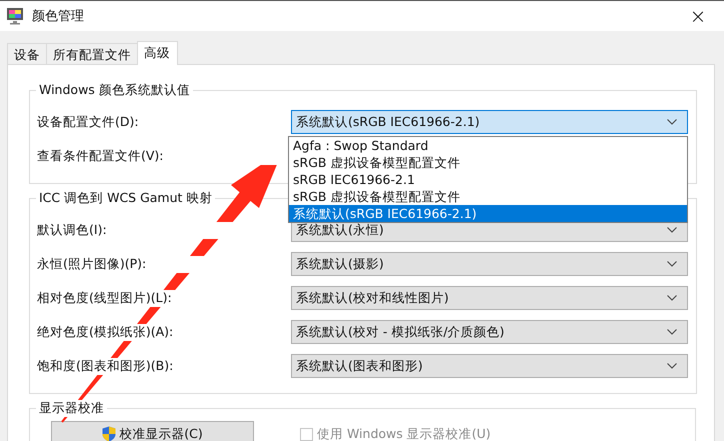  What do you see at coordinates (15, 16) in the screenshot?
I see `monitor-icon` at bounding box center [15, 16].